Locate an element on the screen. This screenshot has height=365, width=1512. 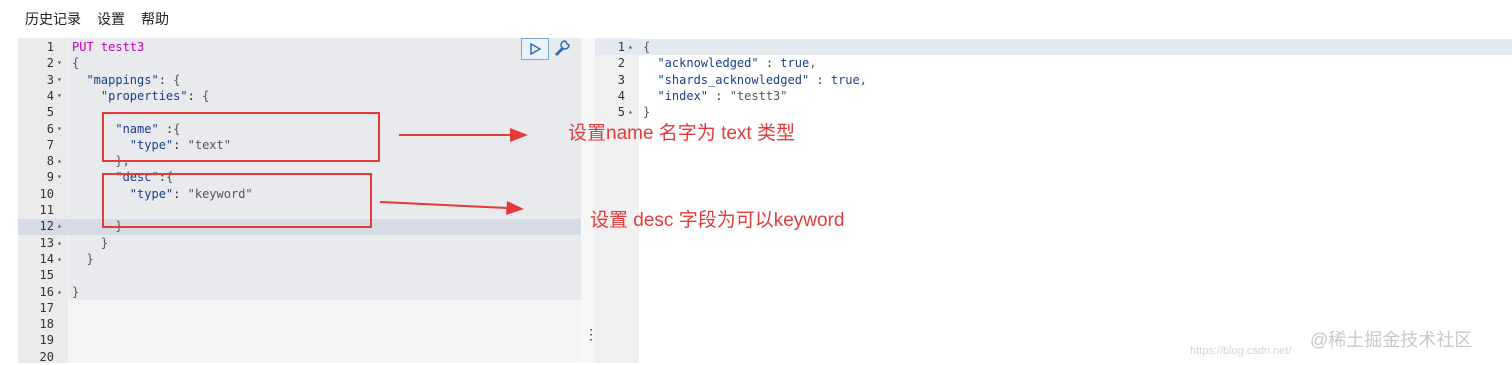
line-number: 18 is located at coordinates (46, 324).